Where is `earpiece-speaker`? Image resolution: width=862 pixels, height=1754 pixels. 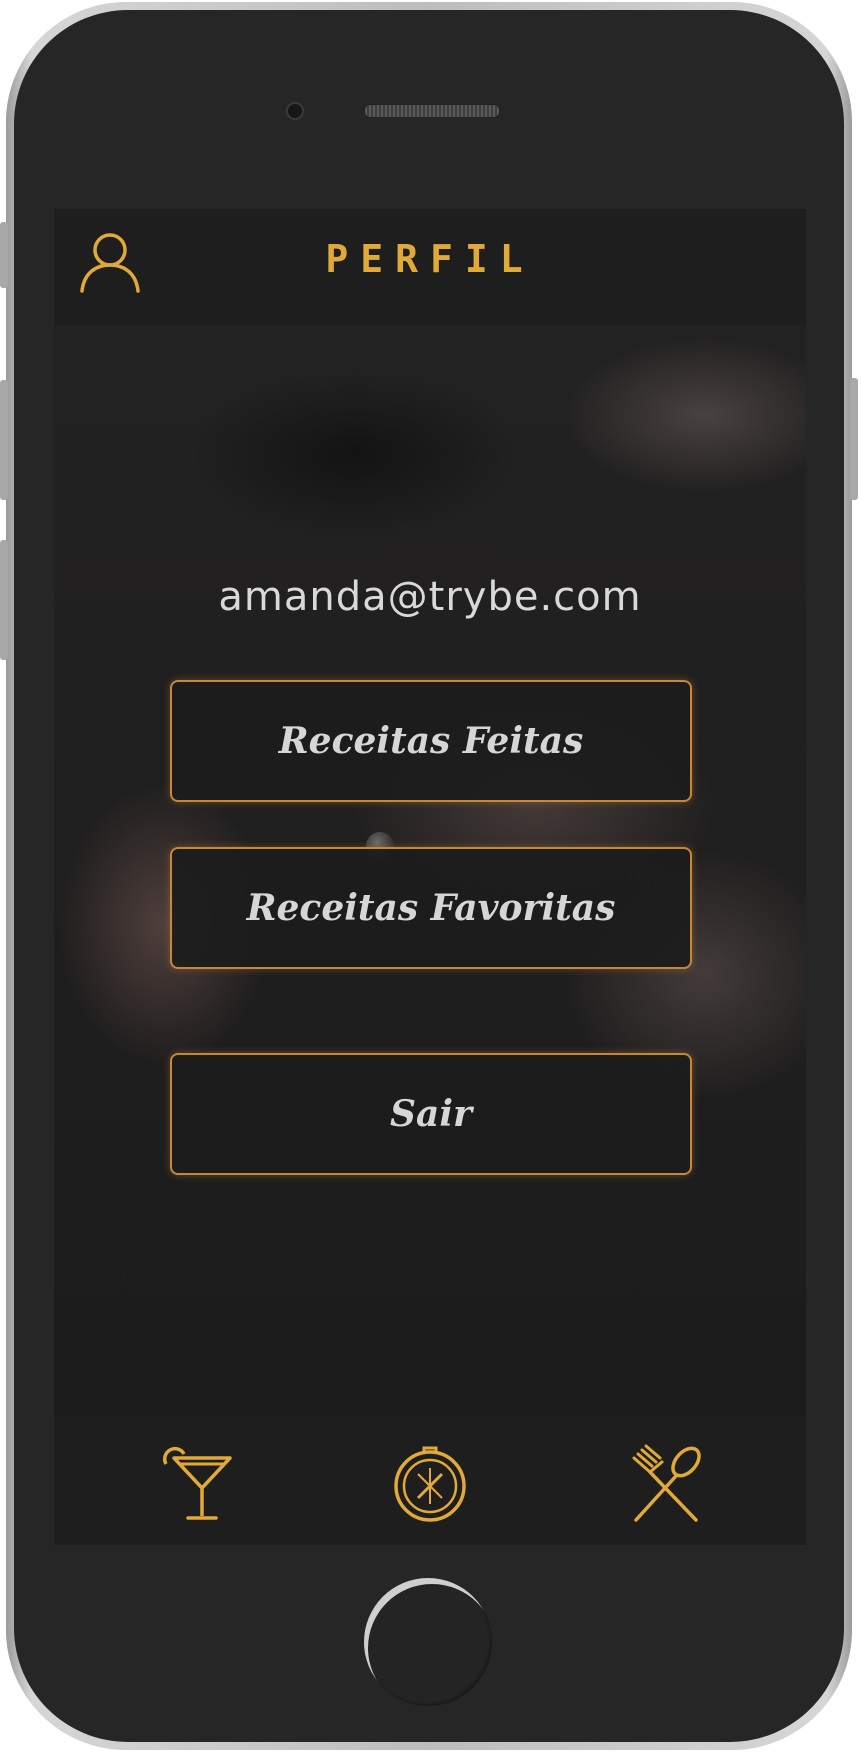 earpiece-speaker is located at coordinates (432, 111).